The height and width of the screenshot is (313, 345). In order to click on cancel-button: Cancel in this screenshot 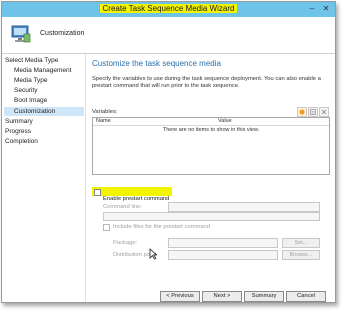, I will do `click(306, 296)`.